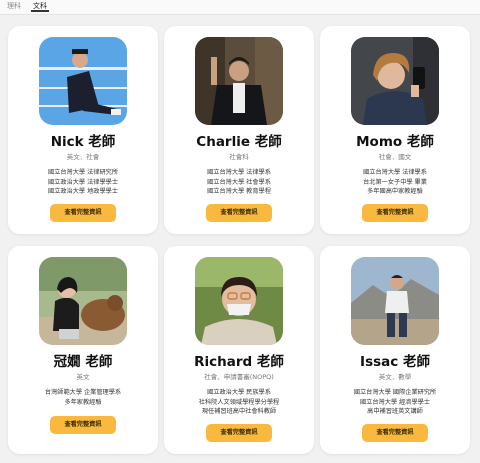 This screenshot has width=480, height=463. Describe the element at coordinates (239, 362) in the screenshot. I see `teacher-name: Richard 老師` at that location.